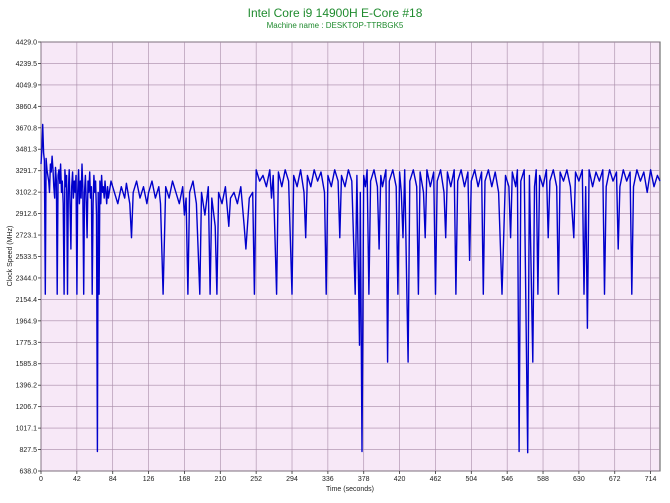 Image resolution: width=670 pixels, height=503 pixels. Describe the element at coordinates (27, 150) in the screenshot. I see `y-tick-label: 3481.3` at that location.